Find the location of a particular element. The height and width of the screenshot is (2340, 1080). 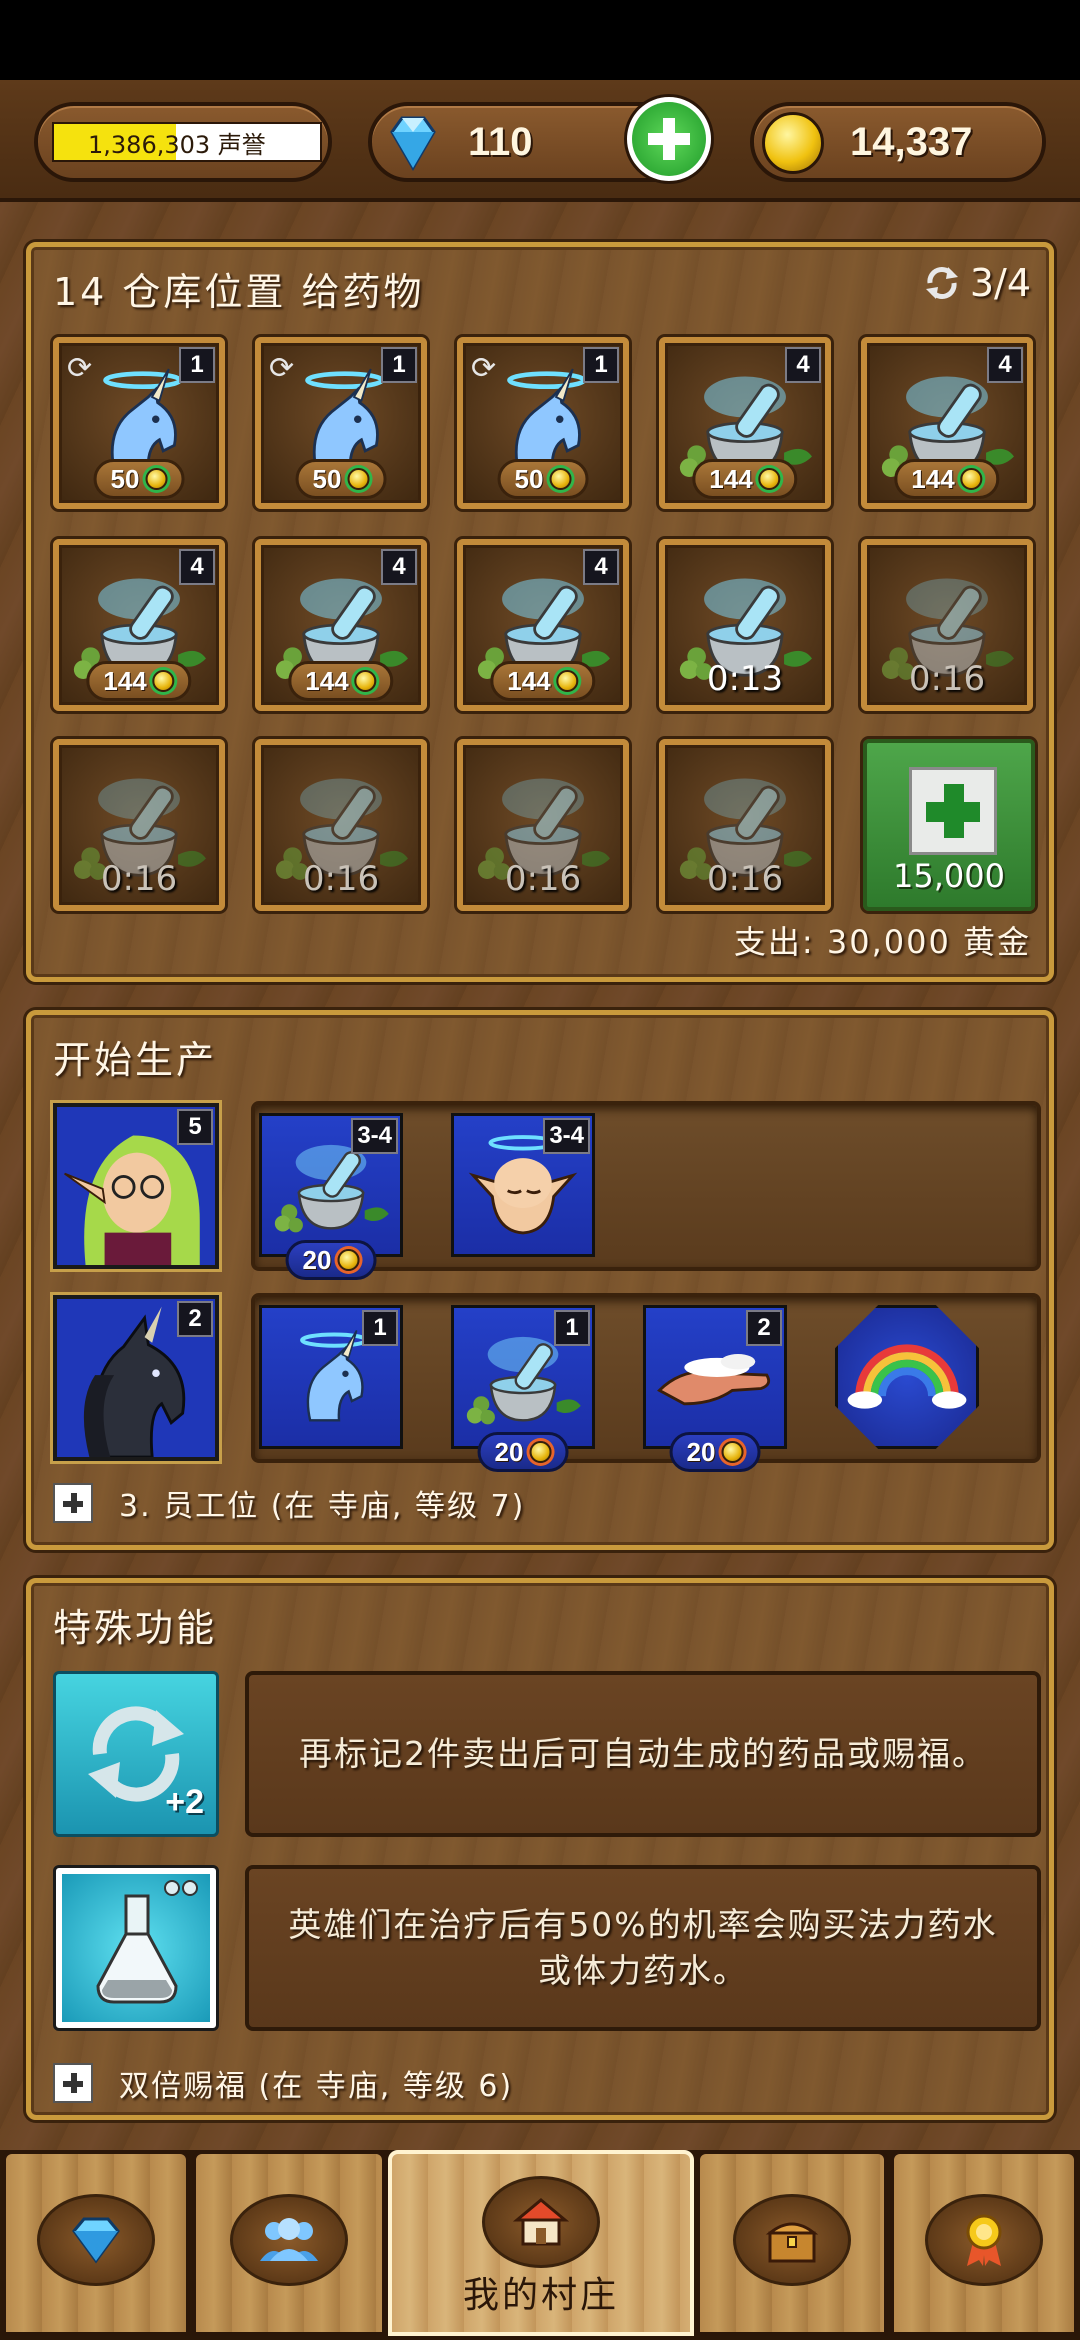

add-feature-row: 双倍赐福 (在 寺庙, 等级 6) is located at coordinates (283, 2083).